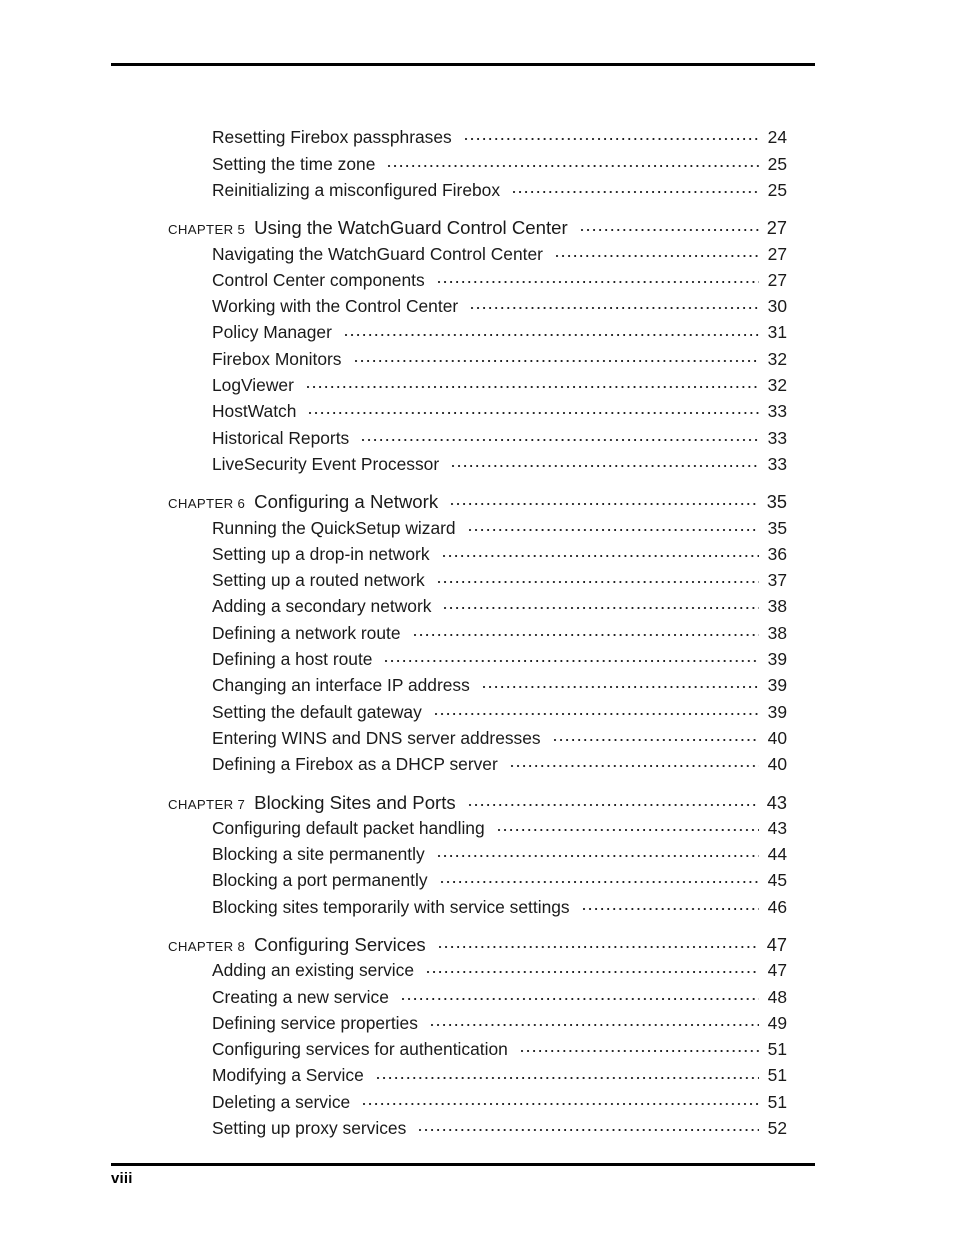  What do you see at coordinates (477, 803) in the screenshot?
I see `toc-chapter-line: CHAPTER 7 Blocking Sites and Ports 43` at bounding box center [477, 803].